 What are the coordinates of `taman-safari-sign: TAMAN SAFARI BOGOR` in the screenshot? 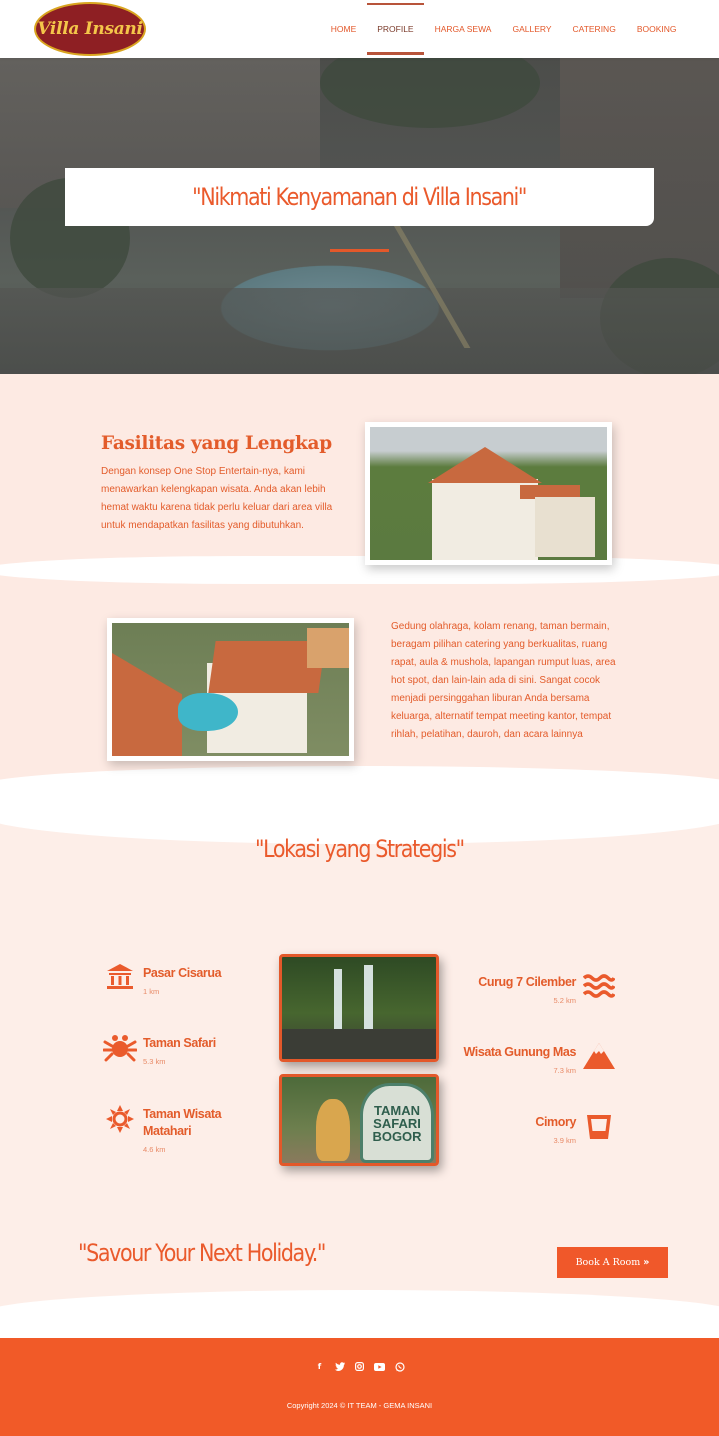 It's located at (397, 1123).